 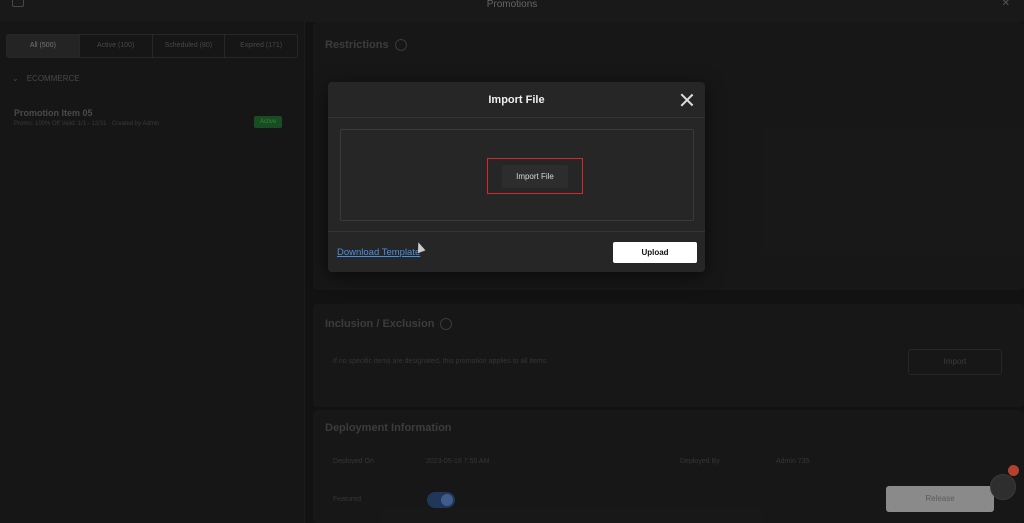 I want to click on import-file-button: Import File, so click(x=535, y=176).